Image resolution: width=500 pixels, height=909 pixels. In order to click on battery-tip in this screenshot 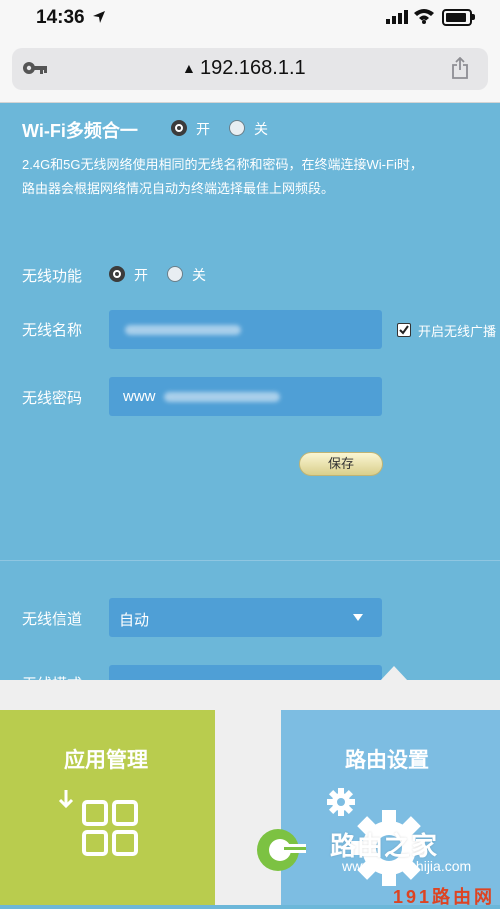, I will do `click(473, 17)`.